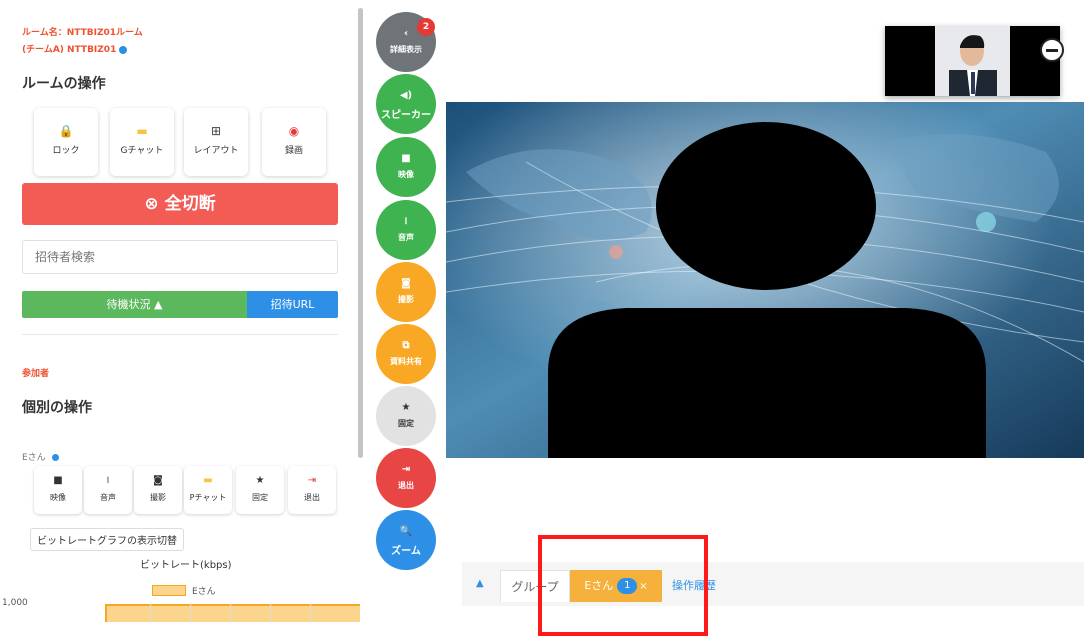  Describe the element at coordinates (406, 299) in the screenshot. I see `capture-label: 撮影` at that location.